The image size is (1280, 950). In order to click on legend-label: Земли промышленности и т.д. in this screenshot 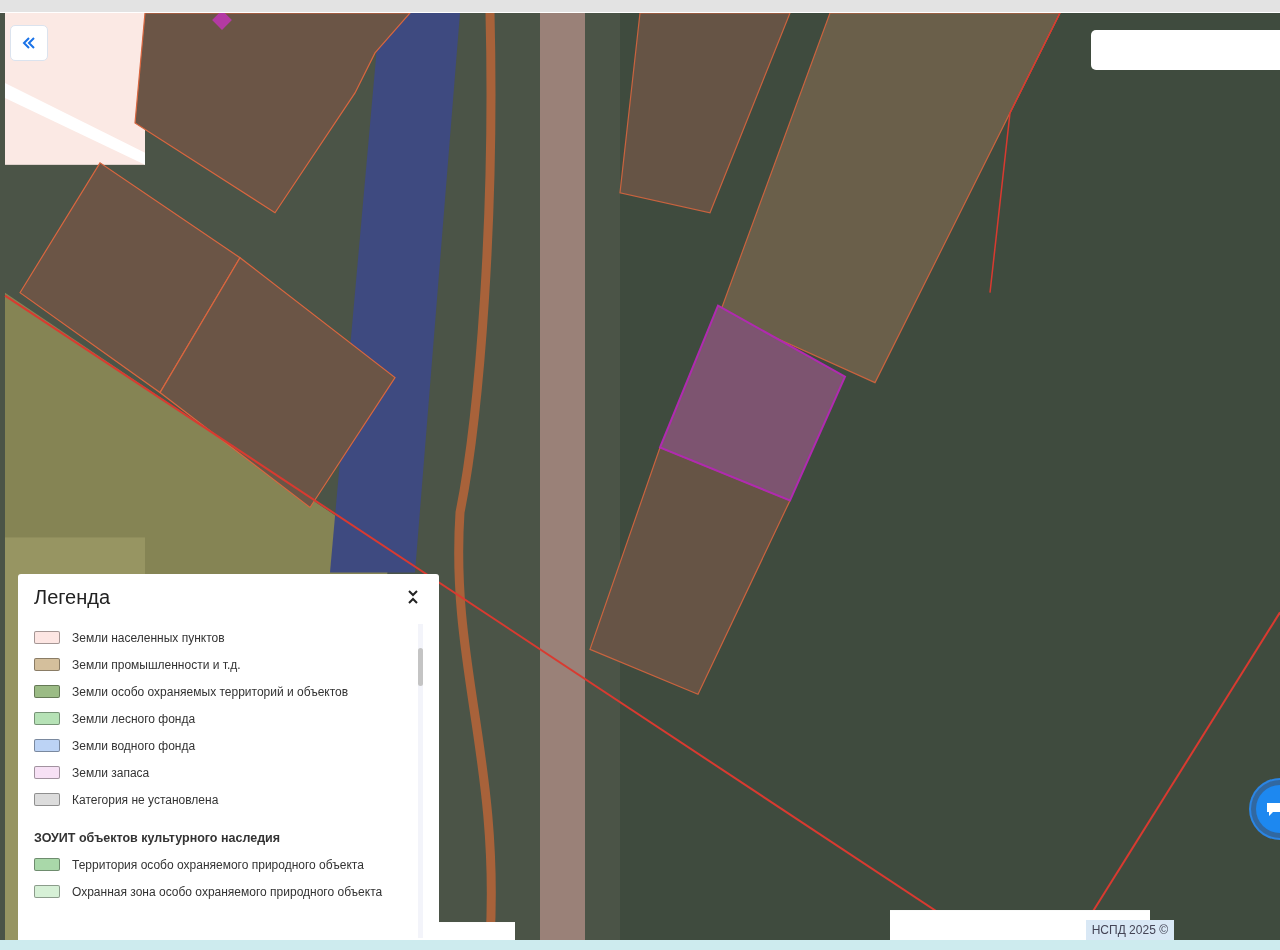, I will do `click(156, 664)`.